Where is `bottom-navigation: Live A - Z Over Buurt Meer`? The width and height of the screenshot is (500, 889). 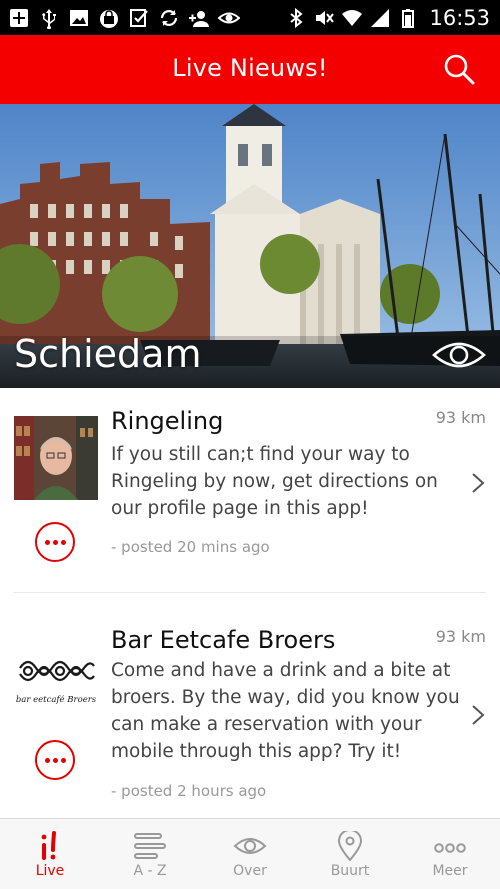 bottom-navigation: Live A - Z Over Buurt Meer is located at coordinates (250, 853).